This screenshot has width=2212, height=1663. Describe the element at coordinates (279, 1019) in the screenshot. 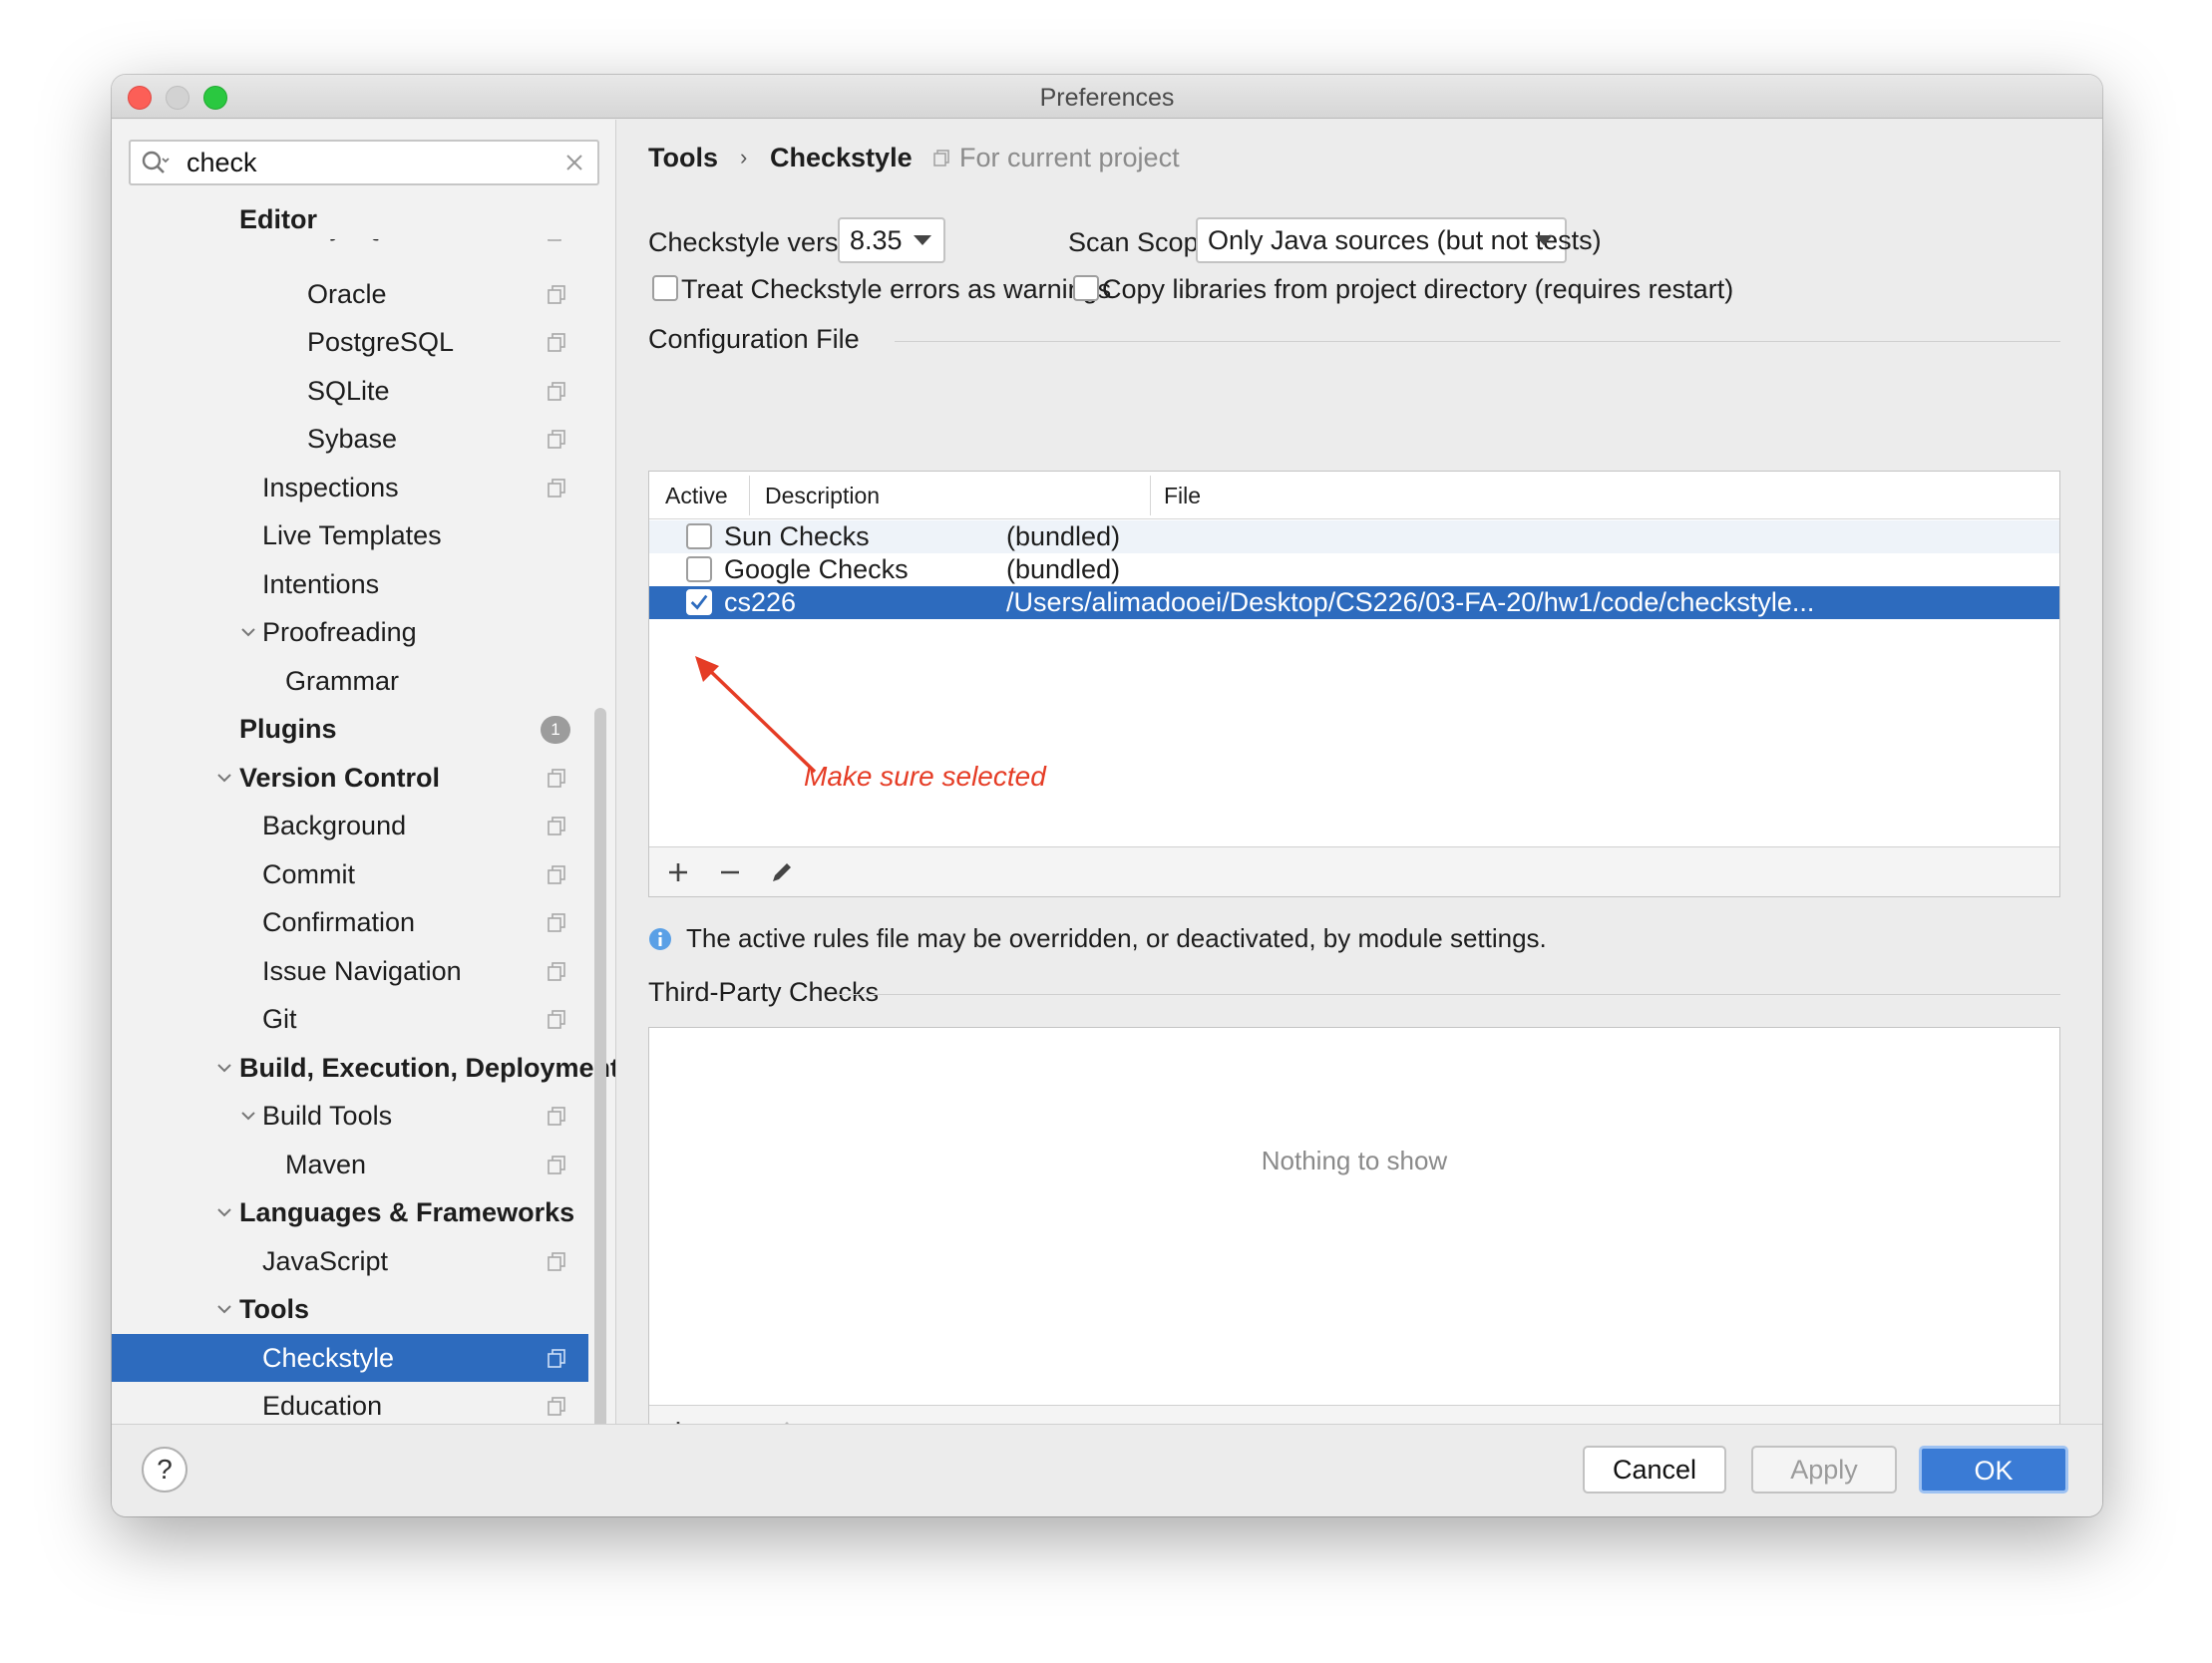

I see `sidebar-item-label: Git` at that location.